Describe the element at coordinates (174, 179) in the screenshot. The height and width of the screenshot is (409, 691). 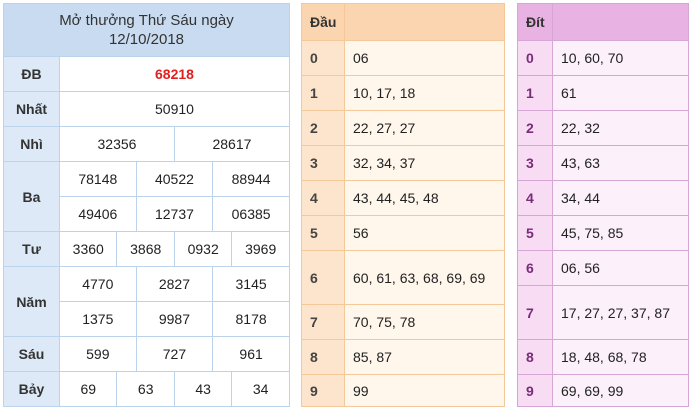
I see `prize-number: 40522` at that location.